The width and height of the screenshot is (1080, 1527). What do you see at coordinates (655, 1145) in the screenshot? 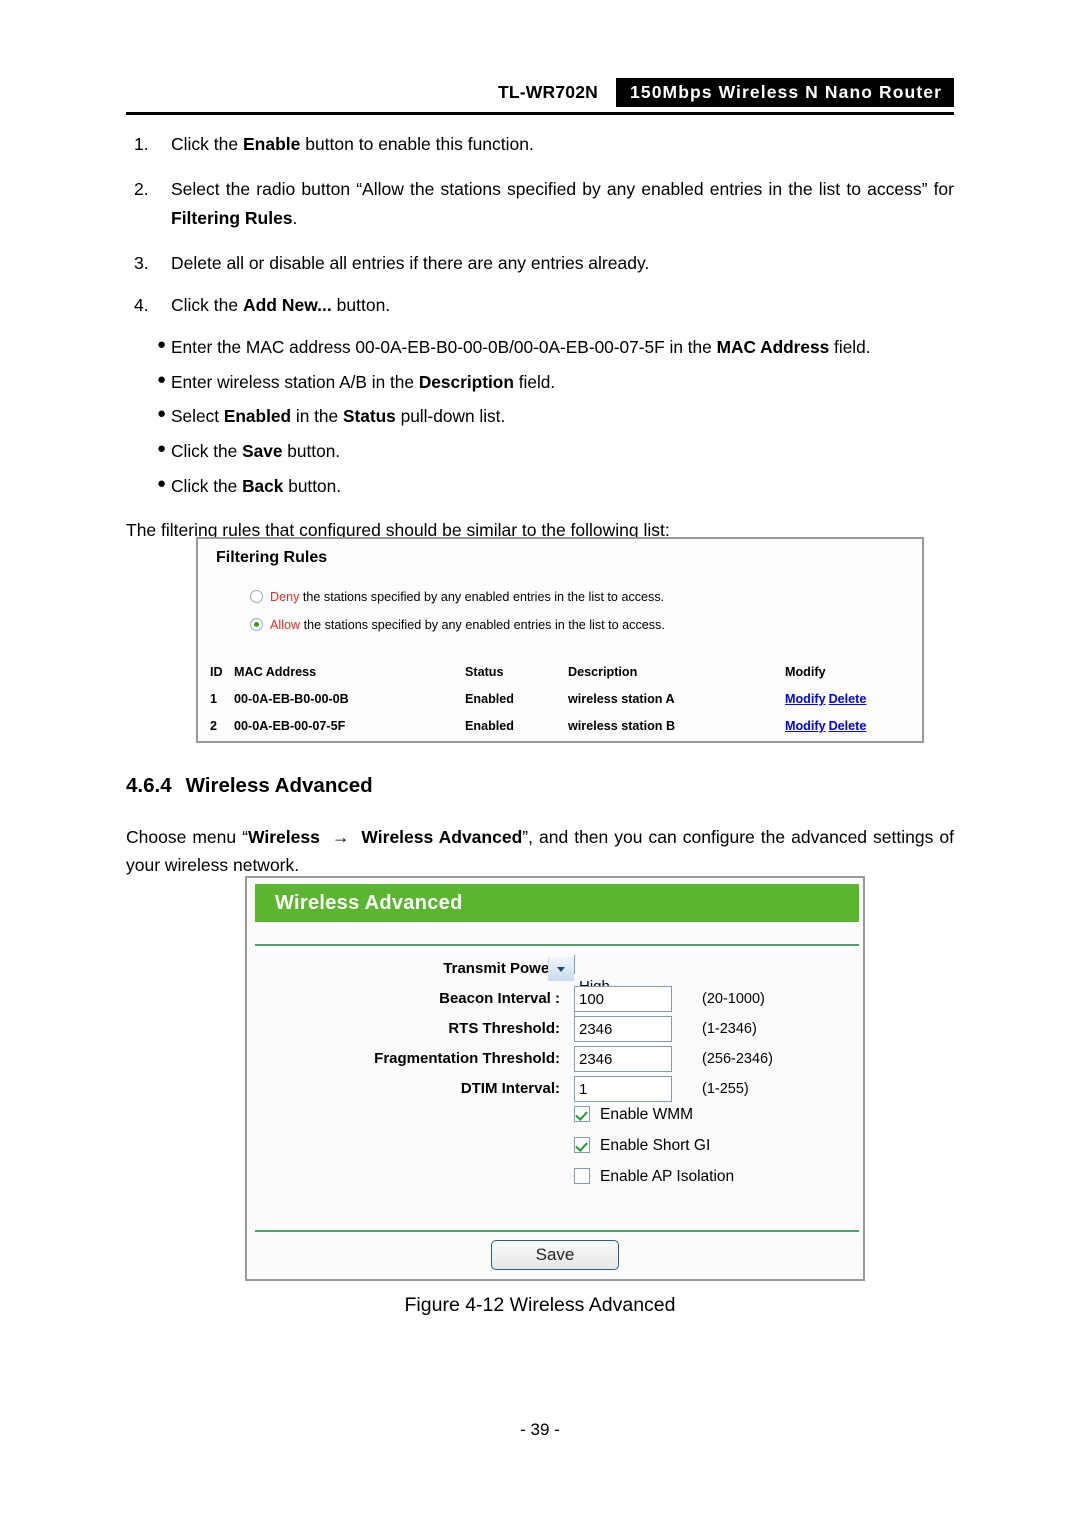
I see `checkbox-label: Enable Short GI` at bounding box center [655, 1145].